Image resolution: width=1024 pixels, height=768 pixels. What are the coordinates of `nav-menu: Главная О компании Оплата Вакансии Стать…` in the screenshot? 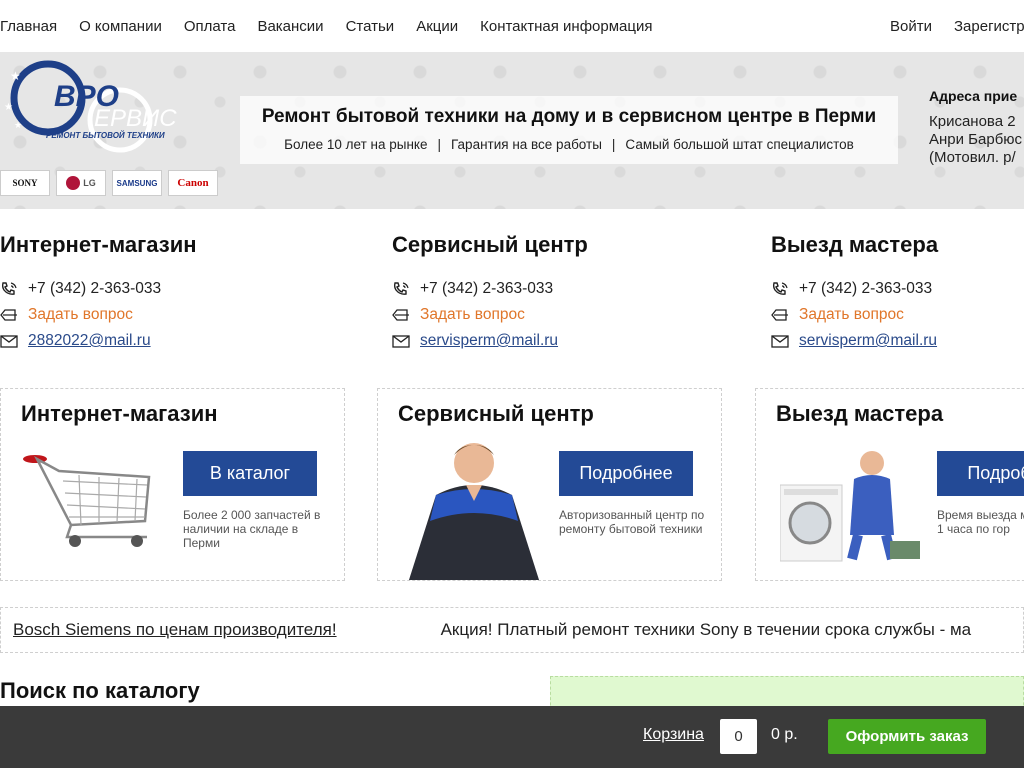 It's located at (337, 26).